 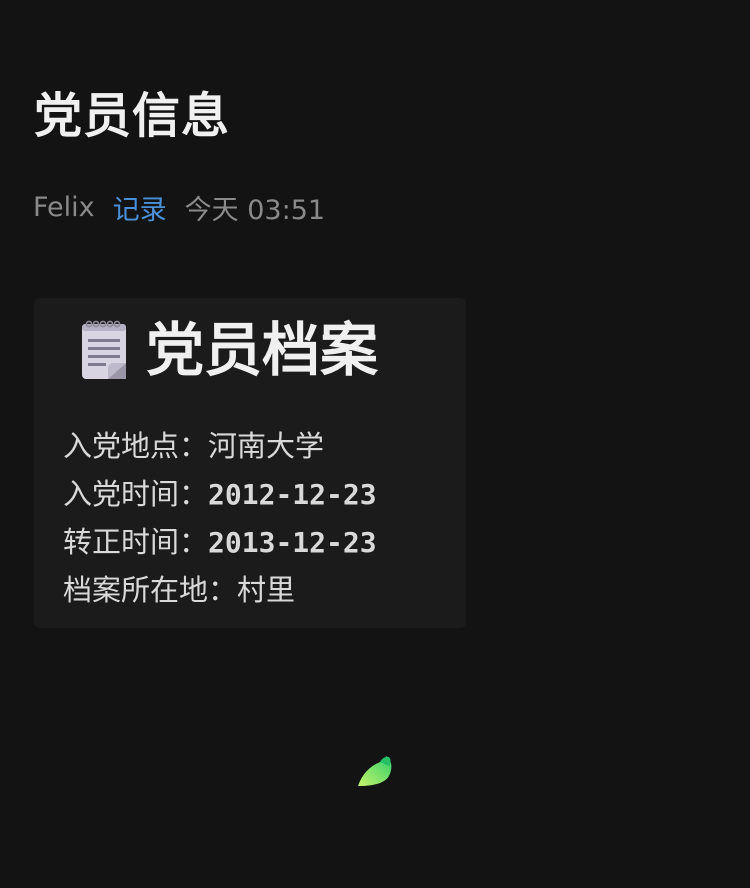 I want to click on card-header: 党员档案, so click(x=229, y=350).